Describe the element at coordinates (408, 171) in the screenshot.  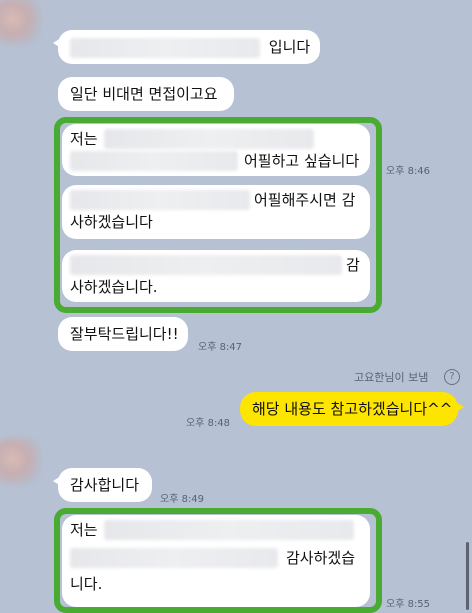
I see `timestamp: 오후 8:46` at that location.